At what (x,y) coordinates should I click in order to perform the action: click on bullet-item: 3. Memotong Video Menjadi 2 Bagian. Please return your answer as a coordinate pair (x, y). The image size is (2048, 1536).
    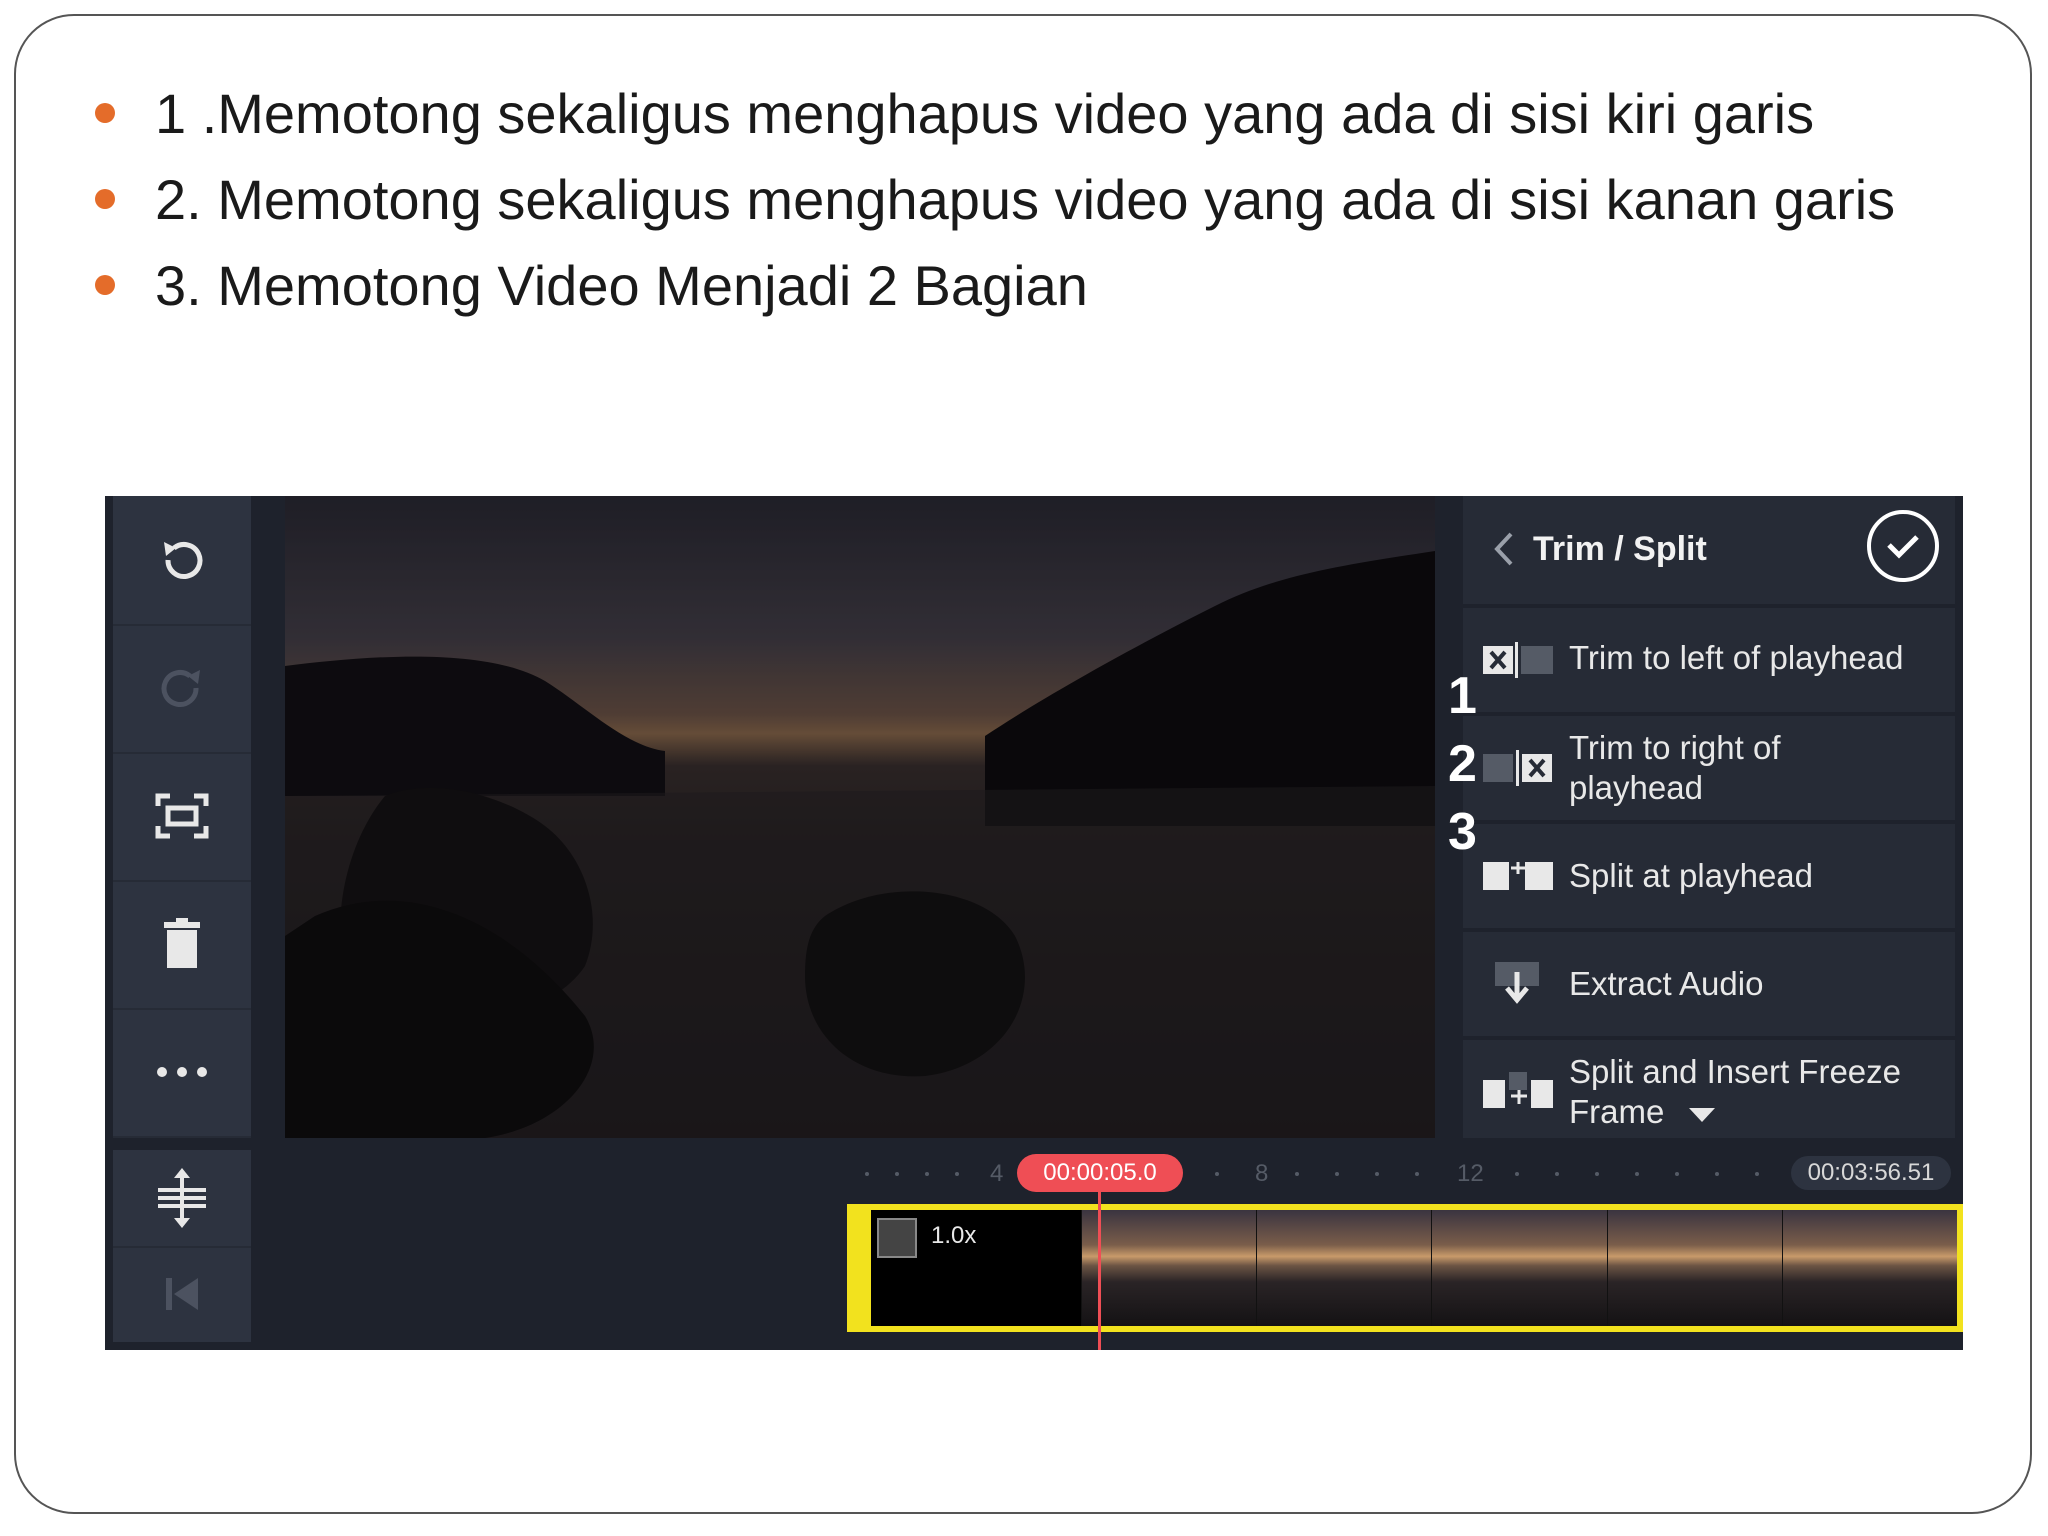
    Looking at the image, I should click on (995, 285).